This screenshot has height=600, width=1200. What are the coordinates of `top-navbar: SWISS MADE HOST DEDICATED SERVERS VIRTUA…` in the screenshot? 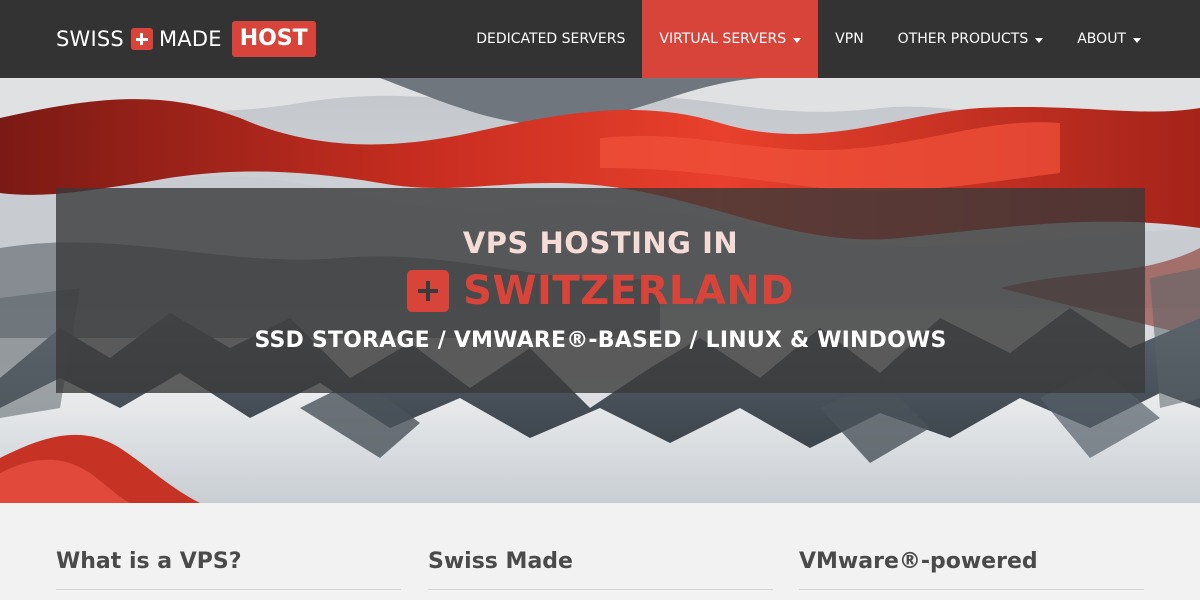 It's located at (600, 39).